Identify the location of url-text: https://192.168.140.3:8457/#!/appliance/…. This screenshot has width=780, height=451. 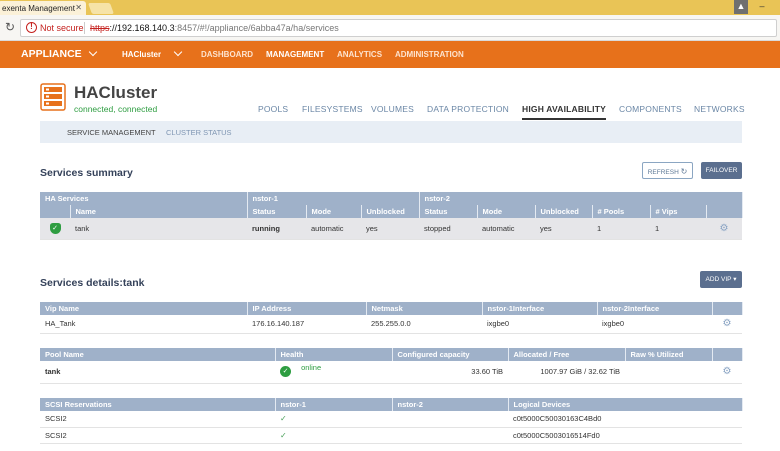
(214, 28).